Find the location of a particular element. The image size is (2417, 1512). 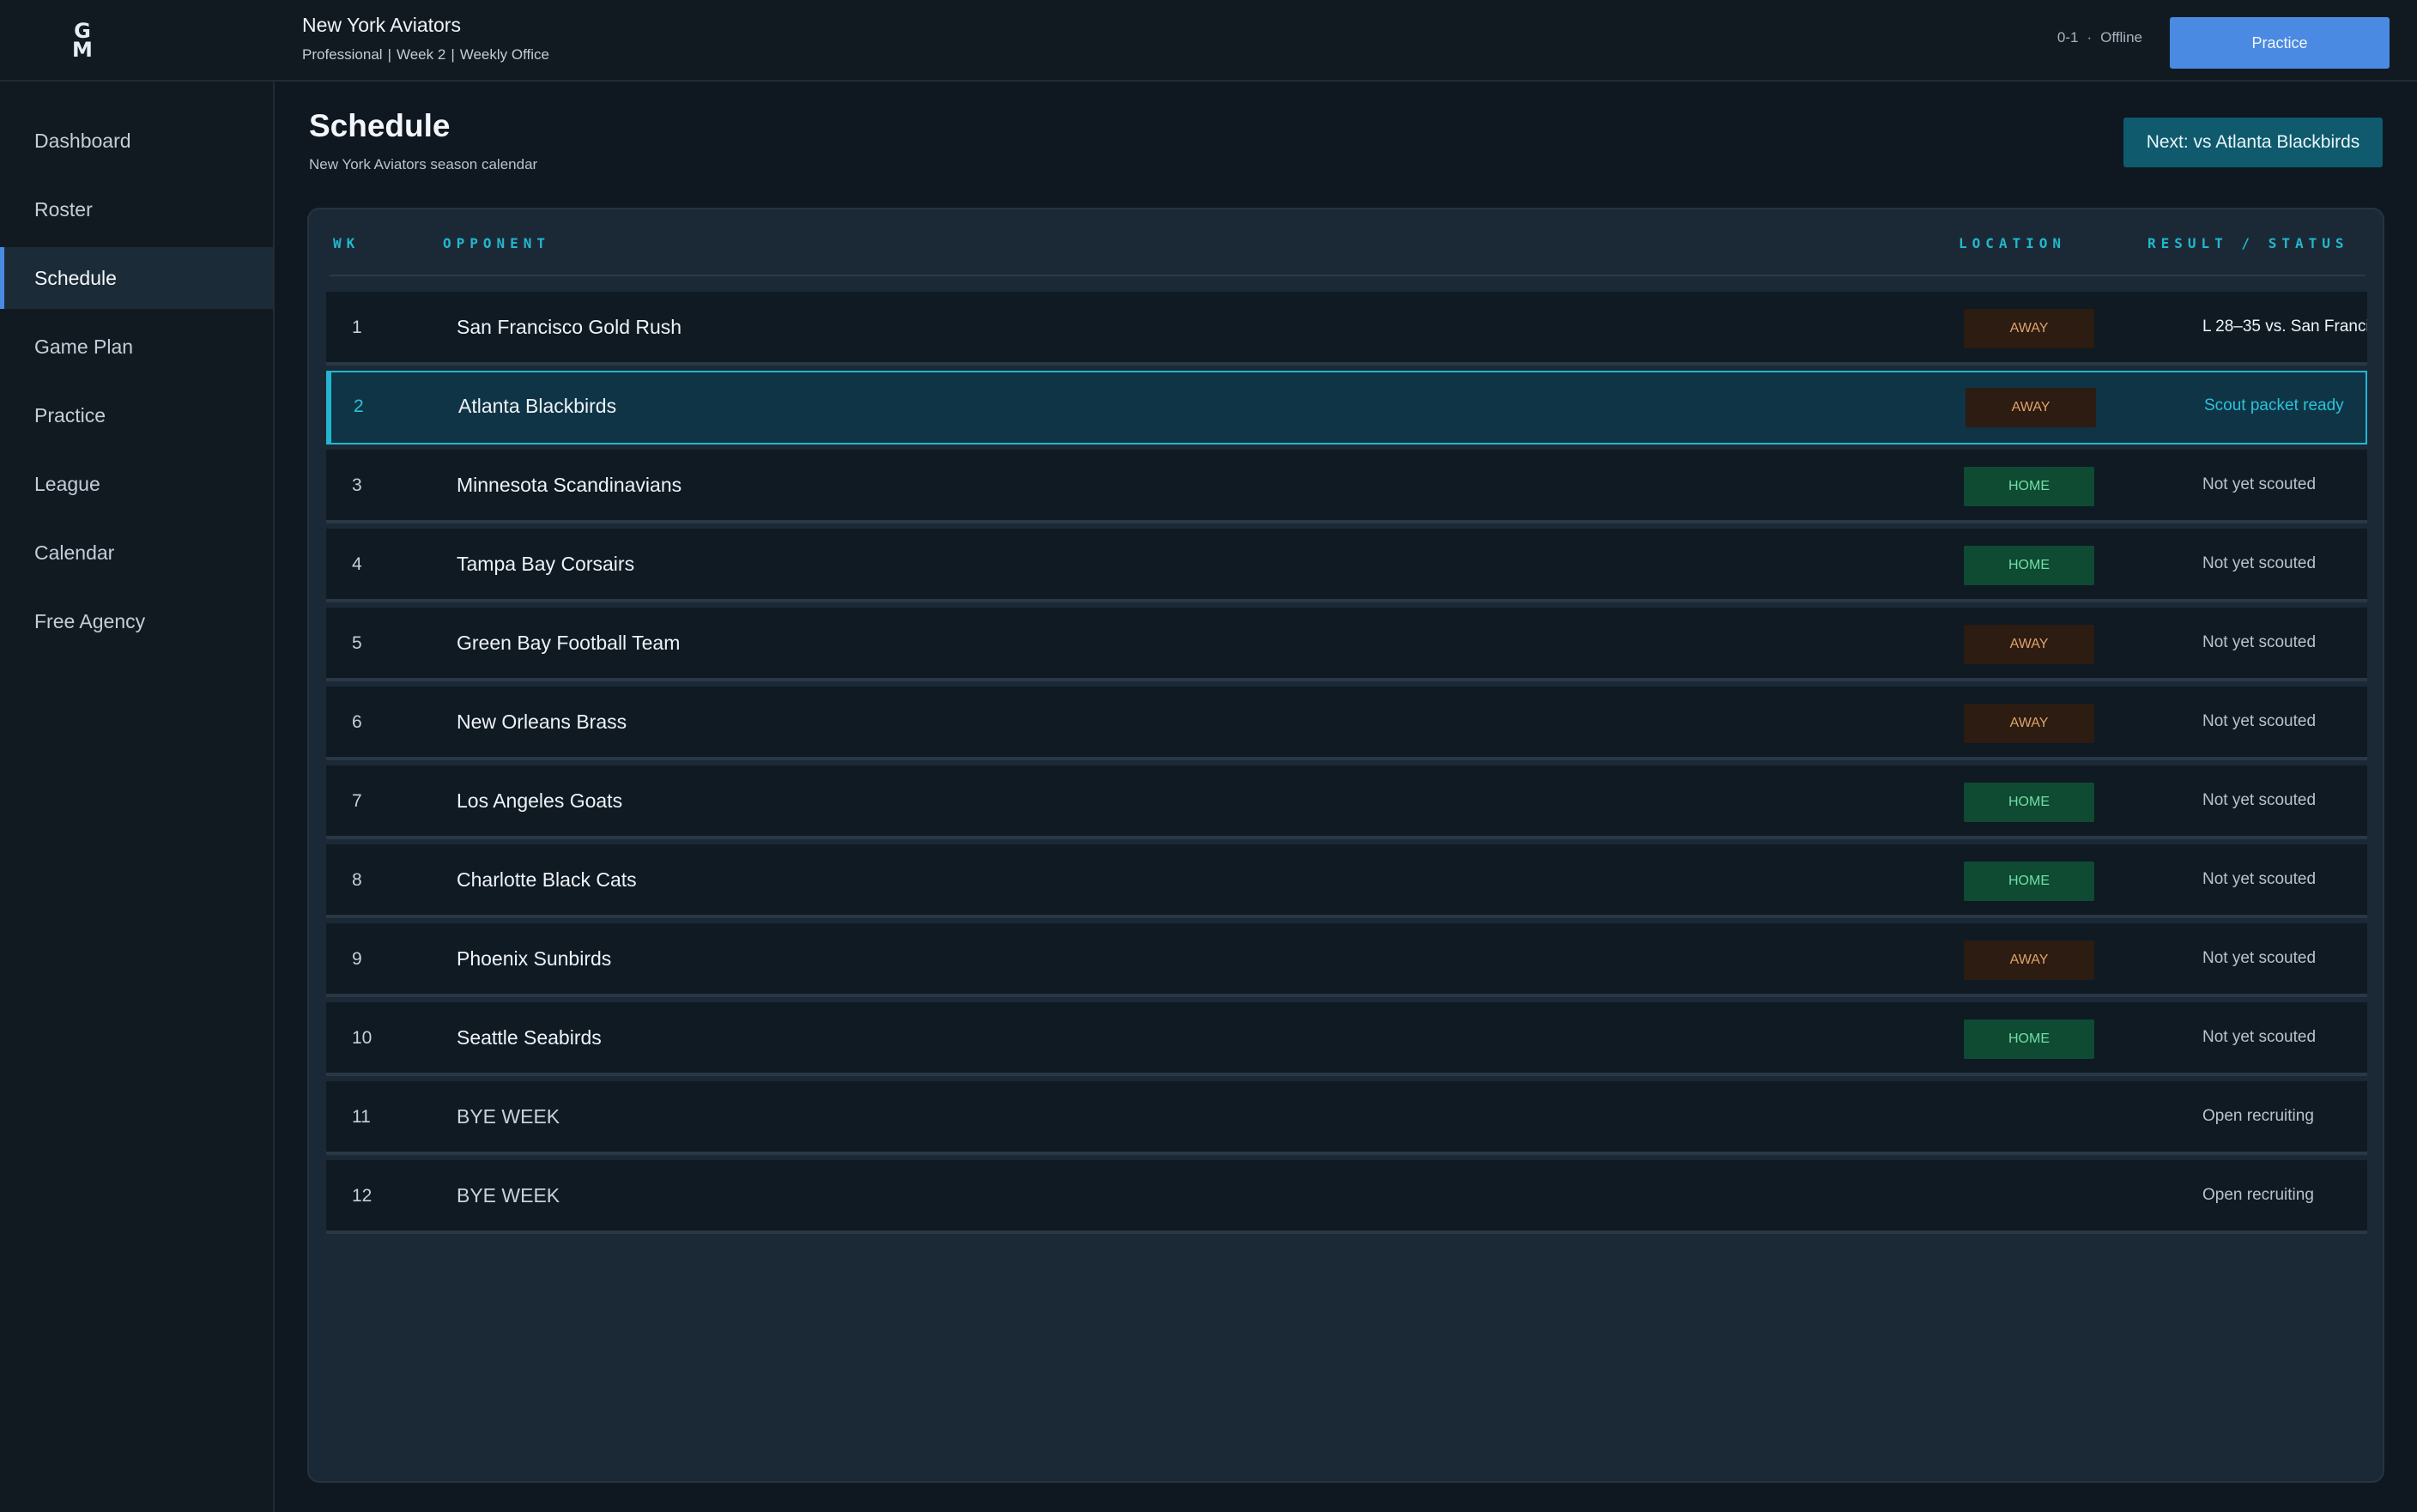

sidebar-item-schedule: Schedule is located at coordinates (136, 278).